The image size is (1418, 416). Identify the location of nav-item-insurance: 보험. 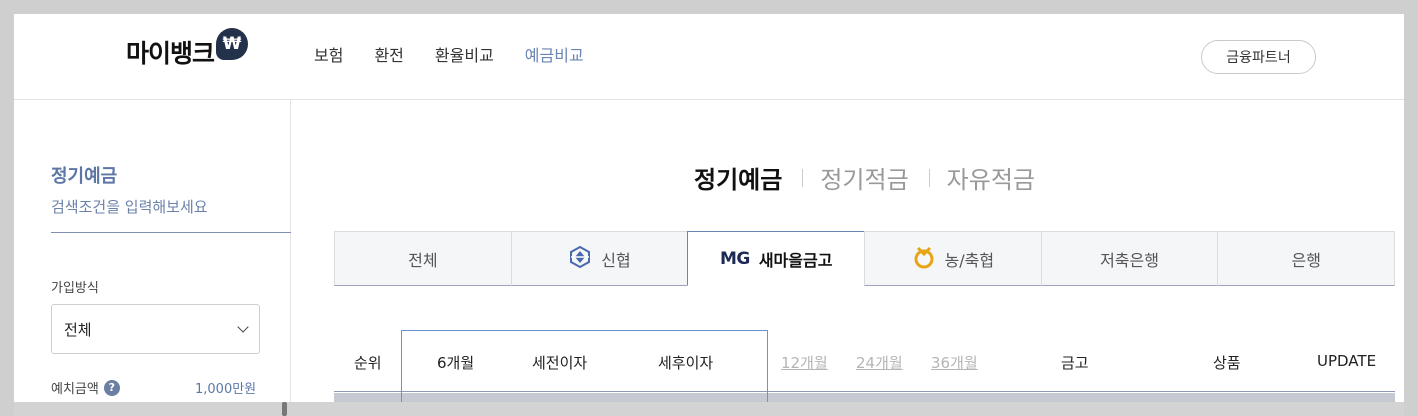
(328, 54).